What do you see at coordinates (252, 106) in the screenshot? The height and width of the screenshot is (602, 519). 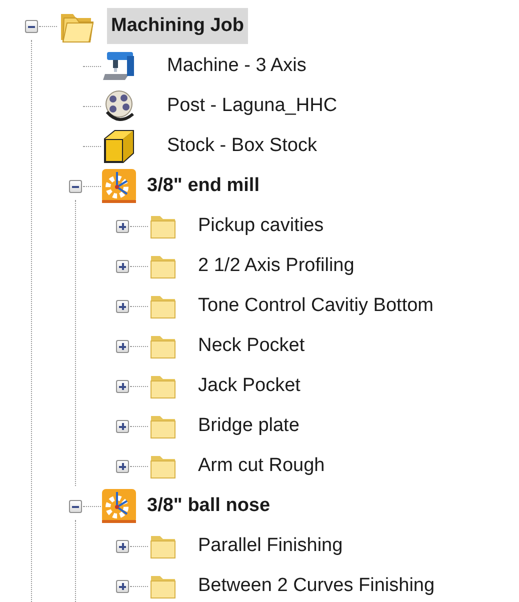 I see `tree-item: Post - Laguna_HHC` at bounding box center [252, 106].